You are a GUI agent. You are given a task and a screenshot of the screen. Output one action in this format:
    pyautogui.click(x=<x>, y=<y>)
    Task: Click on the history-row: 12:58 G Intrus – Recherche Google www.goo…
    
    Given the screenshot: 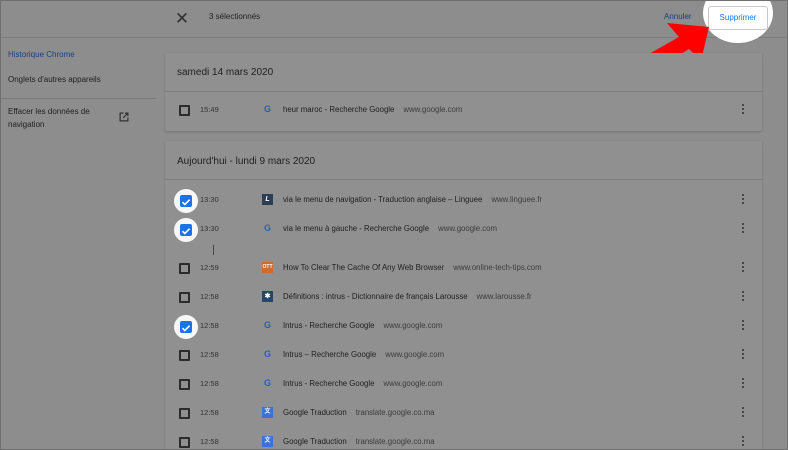 What is the action you would take?
    pyautogui.click(x=463, y=356)
    